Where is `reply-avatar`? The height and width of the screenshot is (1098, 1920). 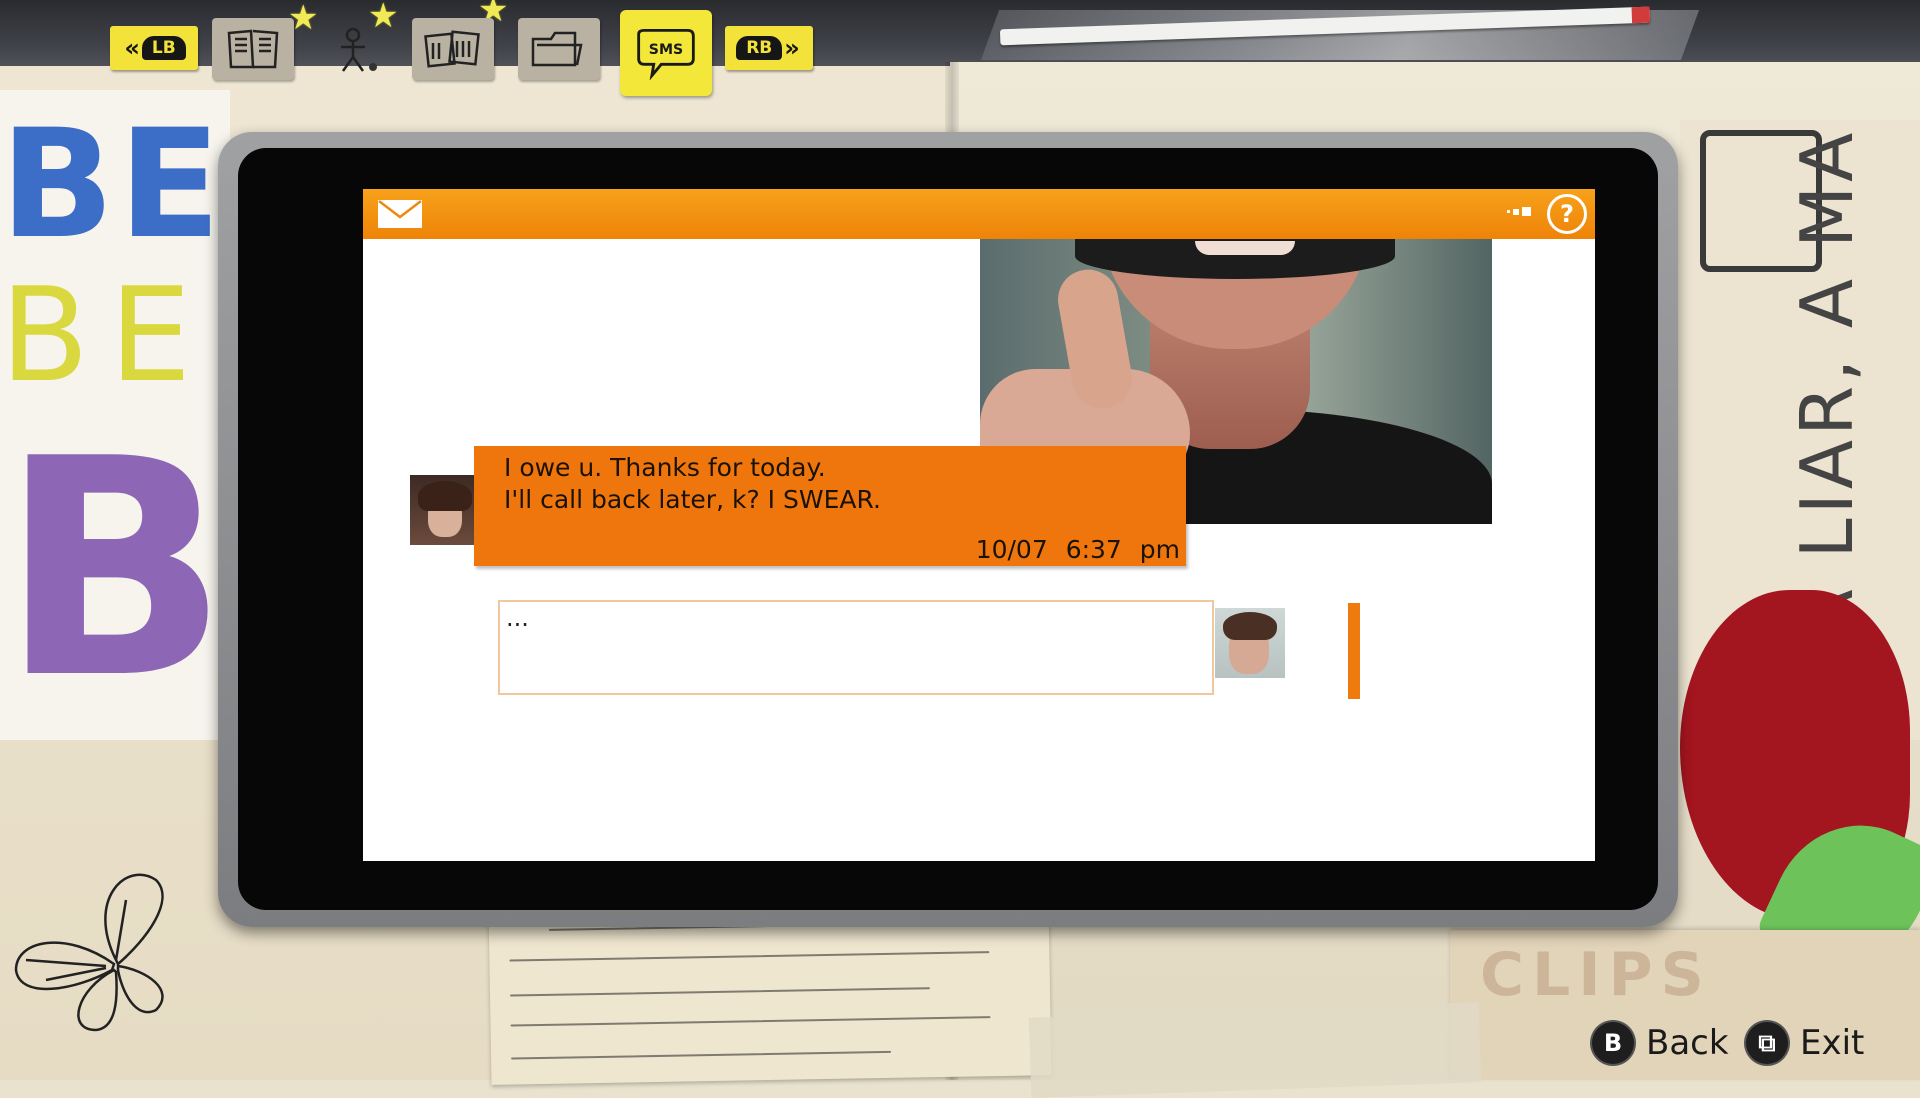 reply-avatar is located at coordinates (1250, 643).